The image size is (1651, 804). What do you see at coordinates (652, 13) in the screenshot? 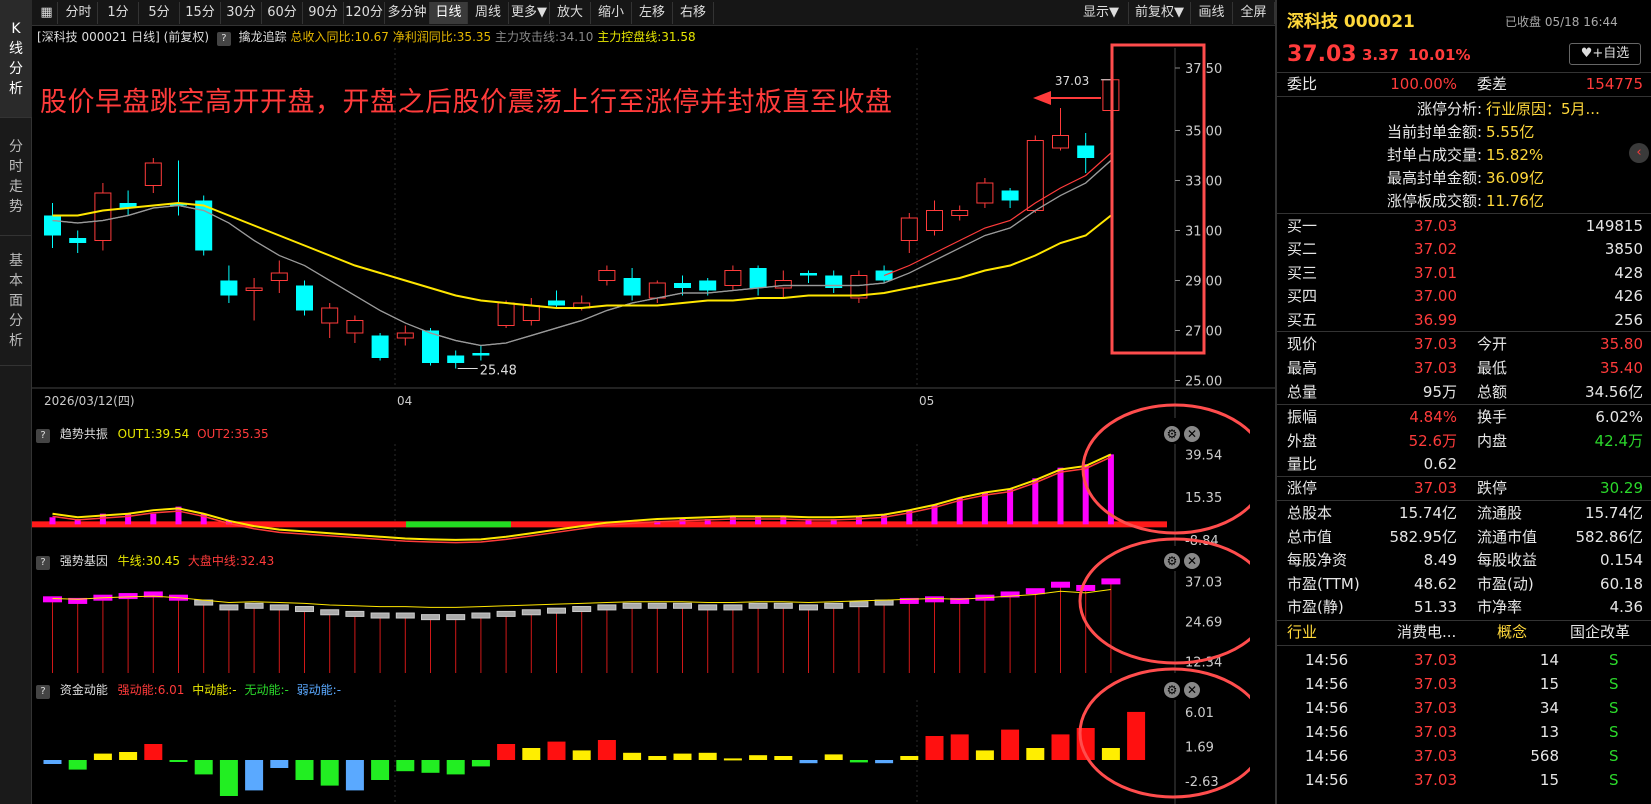
I see `period-button-14: 左移` at bounding box center [652, 13].